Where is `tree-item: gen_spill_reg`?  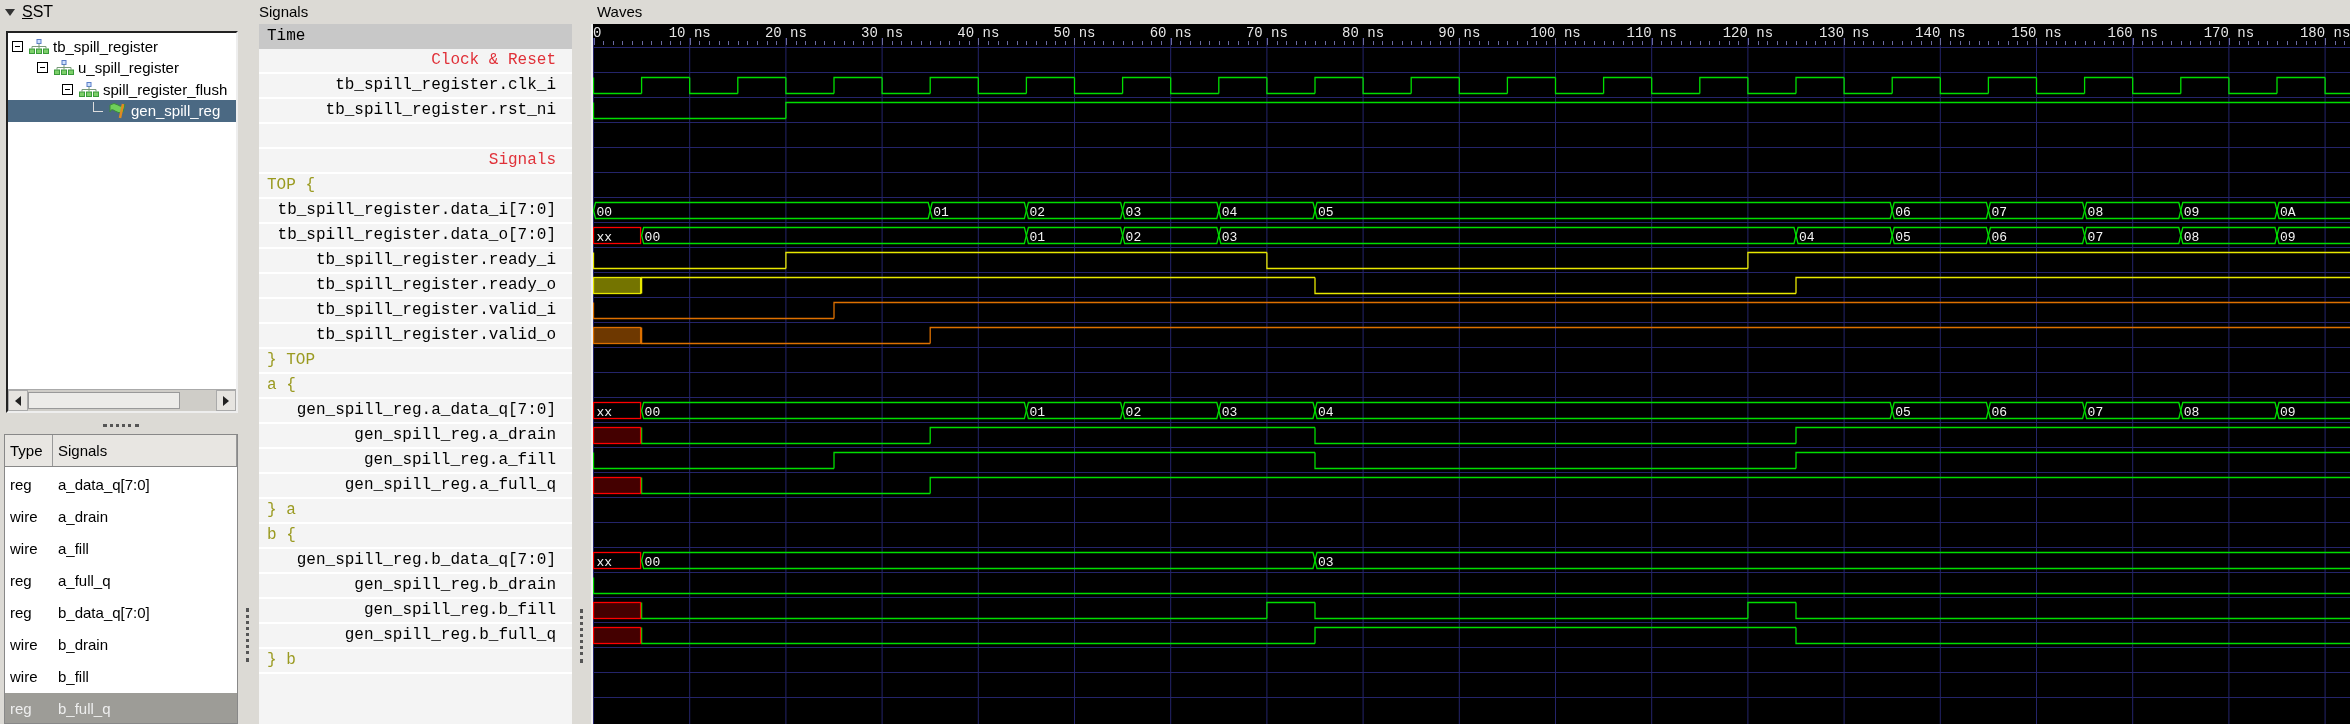 tree-item: gen_spill_reg is located at coordinates (122, 111).